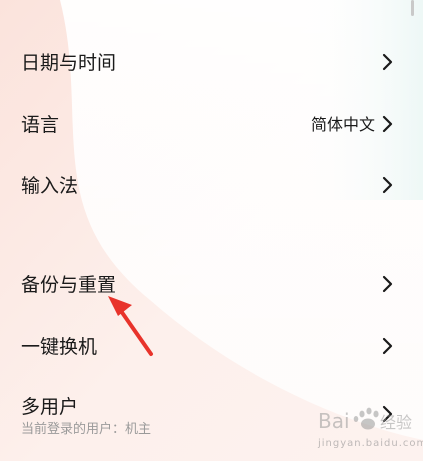 The height and width of the screenshot is (461, 423). What do you see at coordinates (211, 185) in the screenshot?
I see `settings-item-input-method: 输入法` at bounding box center [211, 185].